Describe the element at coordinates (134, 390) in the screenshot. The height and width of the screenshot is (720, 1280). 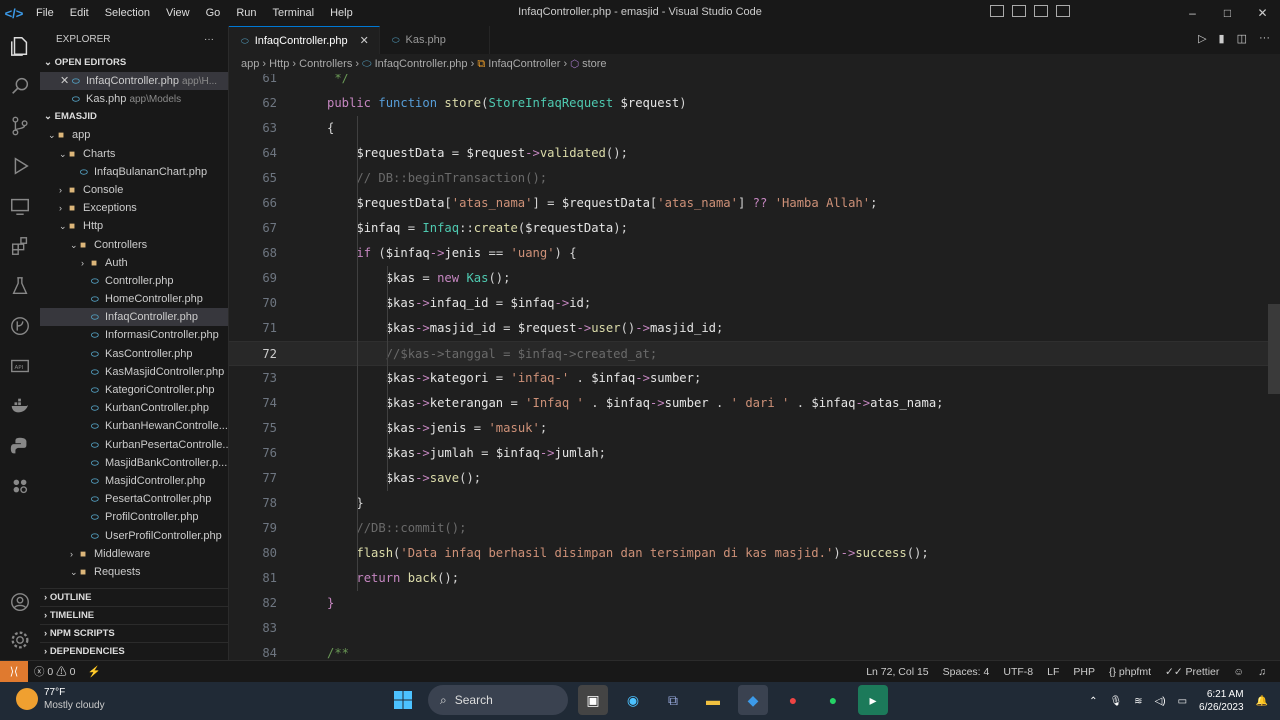
I see `tree-file: ⬭ KategoriController.php` at that location.